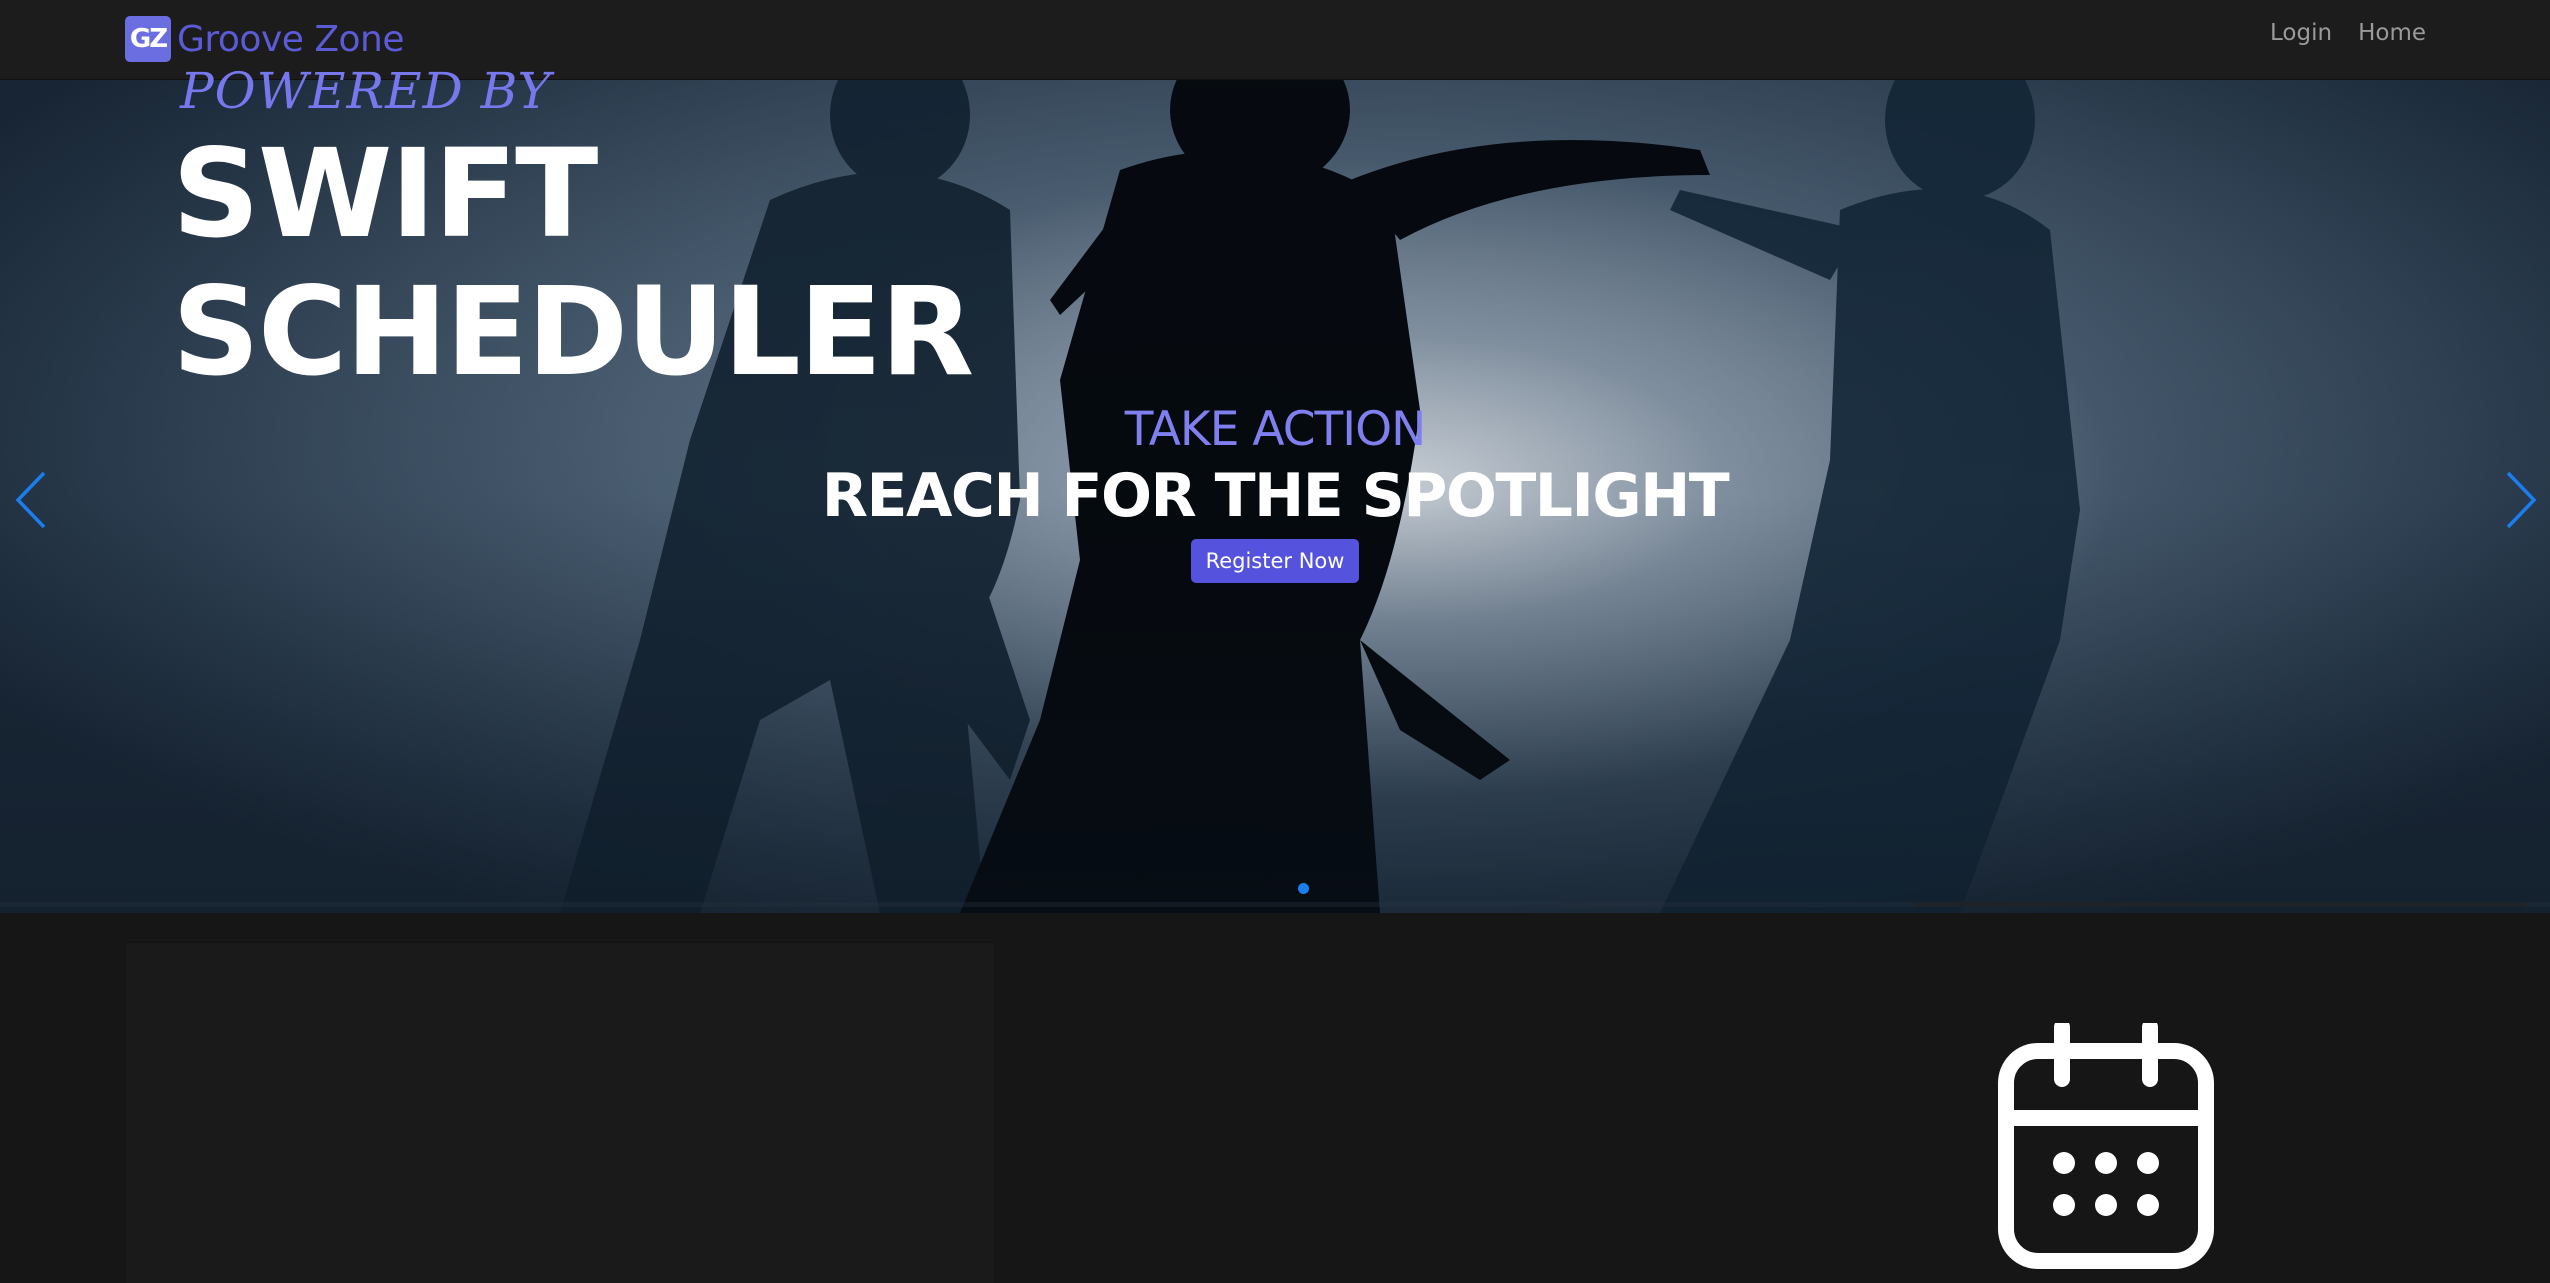 This screenshot has height=1283, width=2550. I want to click on brand-link: GZ Groove Zone, so click(265, 39).